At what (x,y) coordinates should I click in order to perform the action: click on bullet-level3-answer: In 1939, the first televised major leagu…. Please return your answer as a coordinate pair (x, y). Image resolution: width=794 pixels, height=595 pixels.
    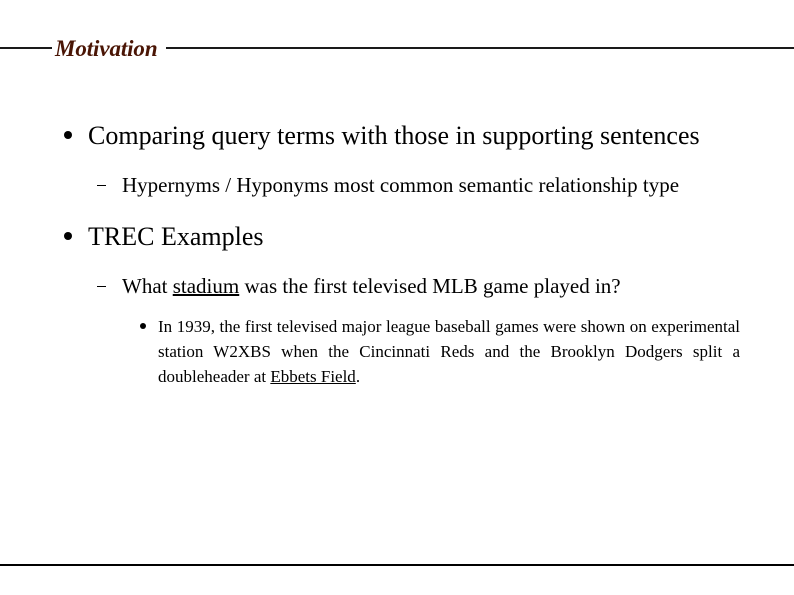
    Looking at the image, I should click on (397, 351).